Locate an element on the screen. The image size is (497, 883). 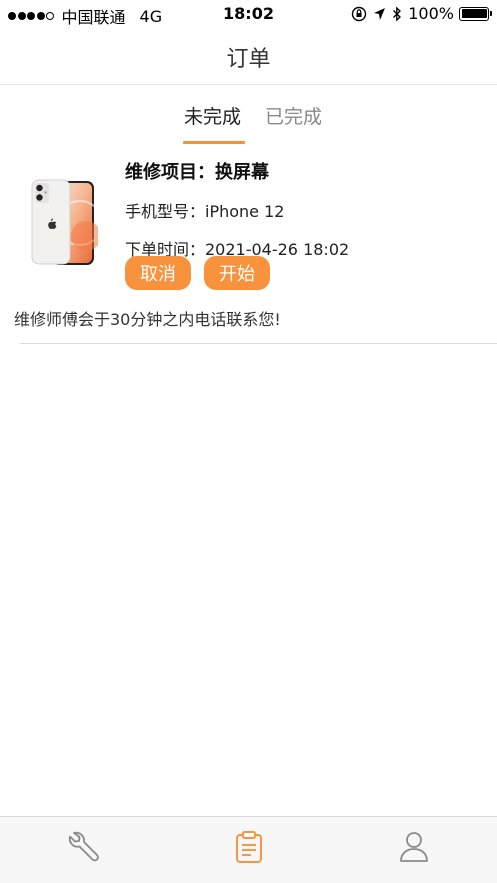
order-status-tabs: 未完成 已完成 is located at coordinates (248, 121).